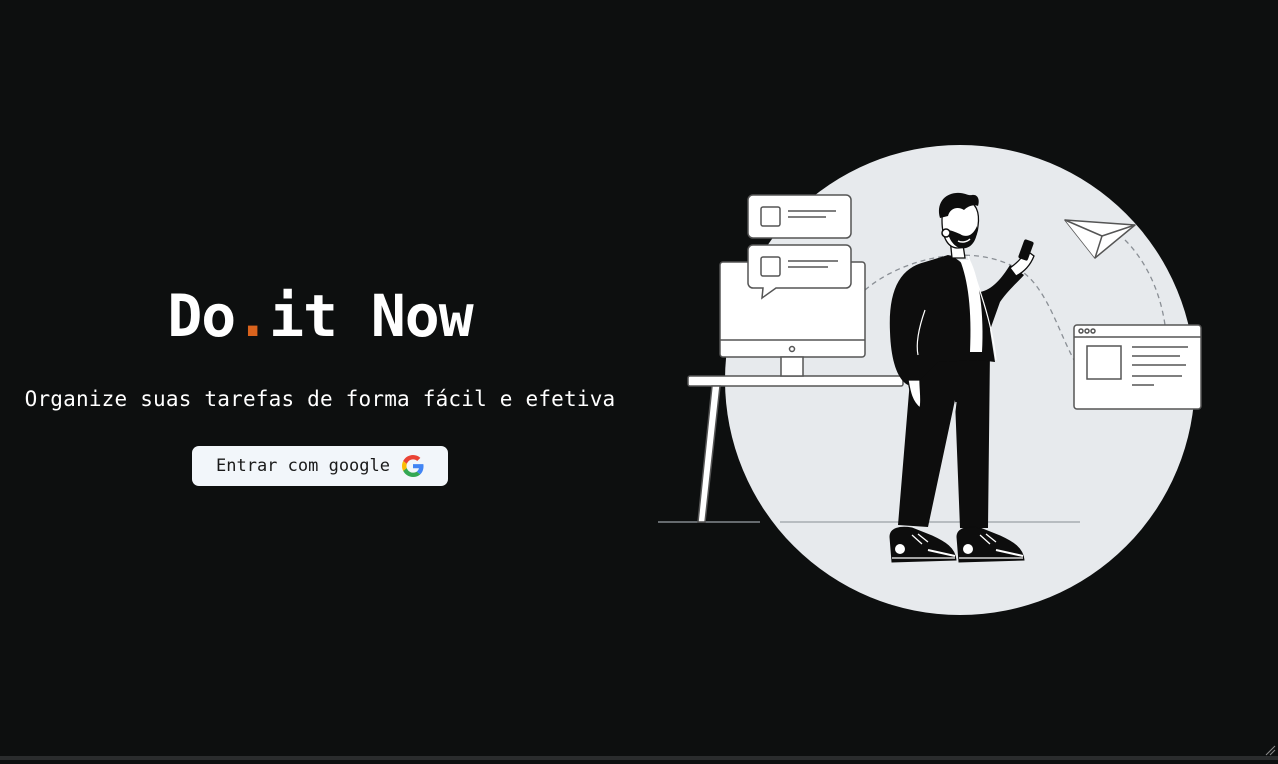 The image size is (1278, 764). I want to click on google-login-label: Entrar com google, so click(303, 466).